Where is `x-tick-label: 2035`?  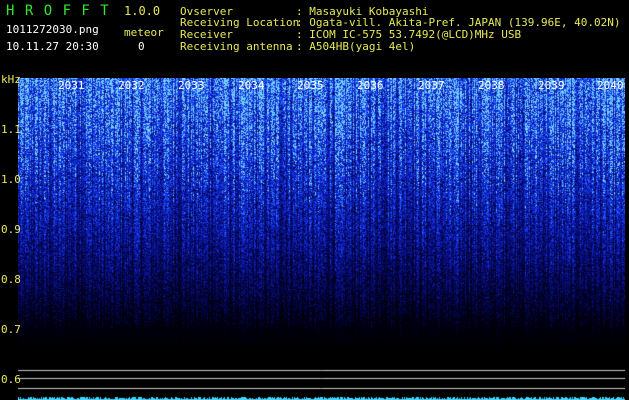 x-tick-label: 2035 is located at coordinates (310, 85).